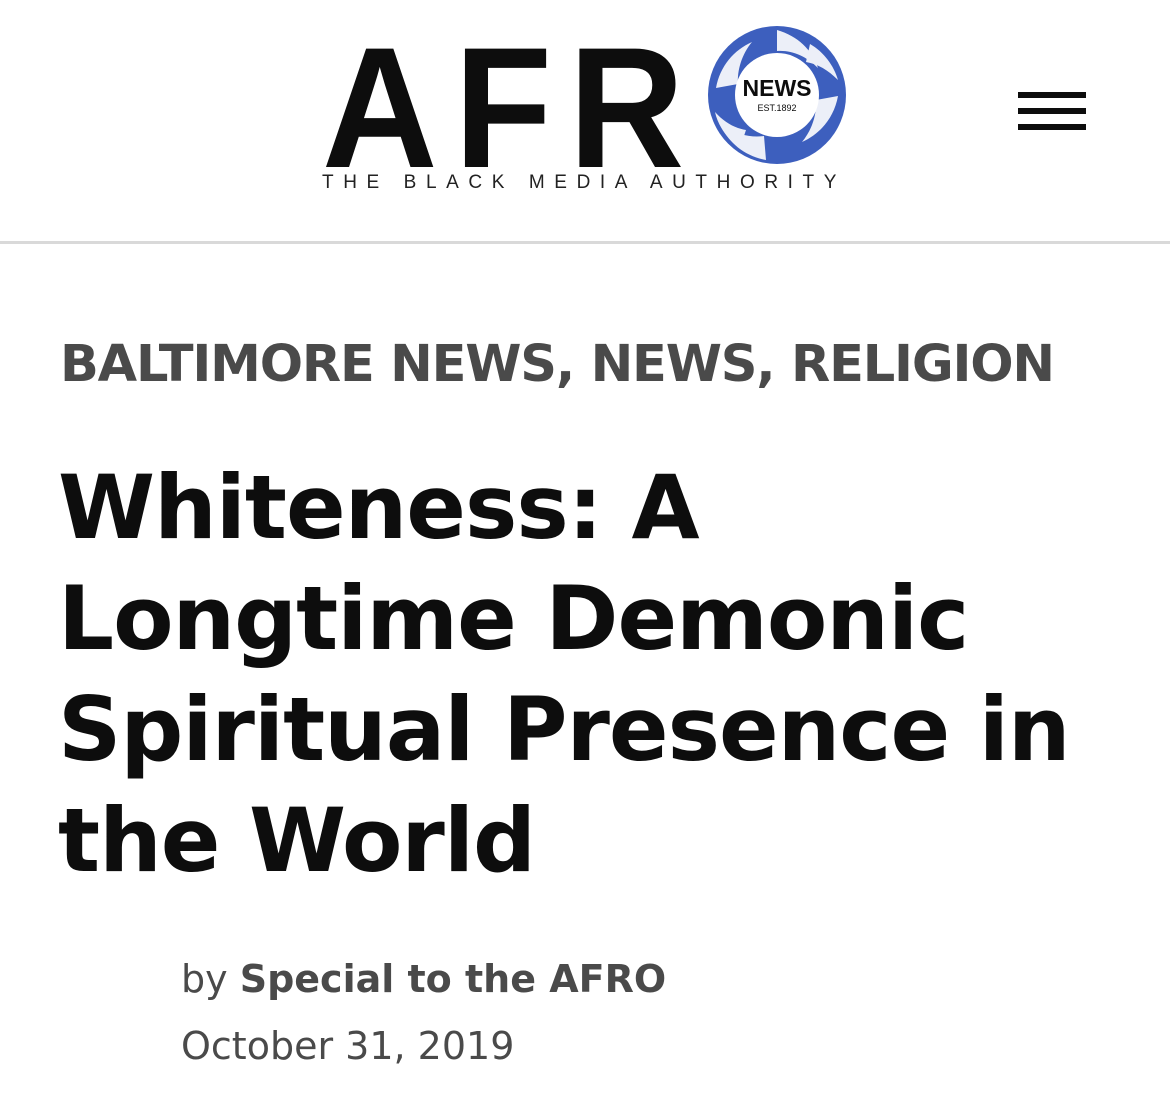  I want to click on article-byline: by Special to the AFRO, so click(423, 979).